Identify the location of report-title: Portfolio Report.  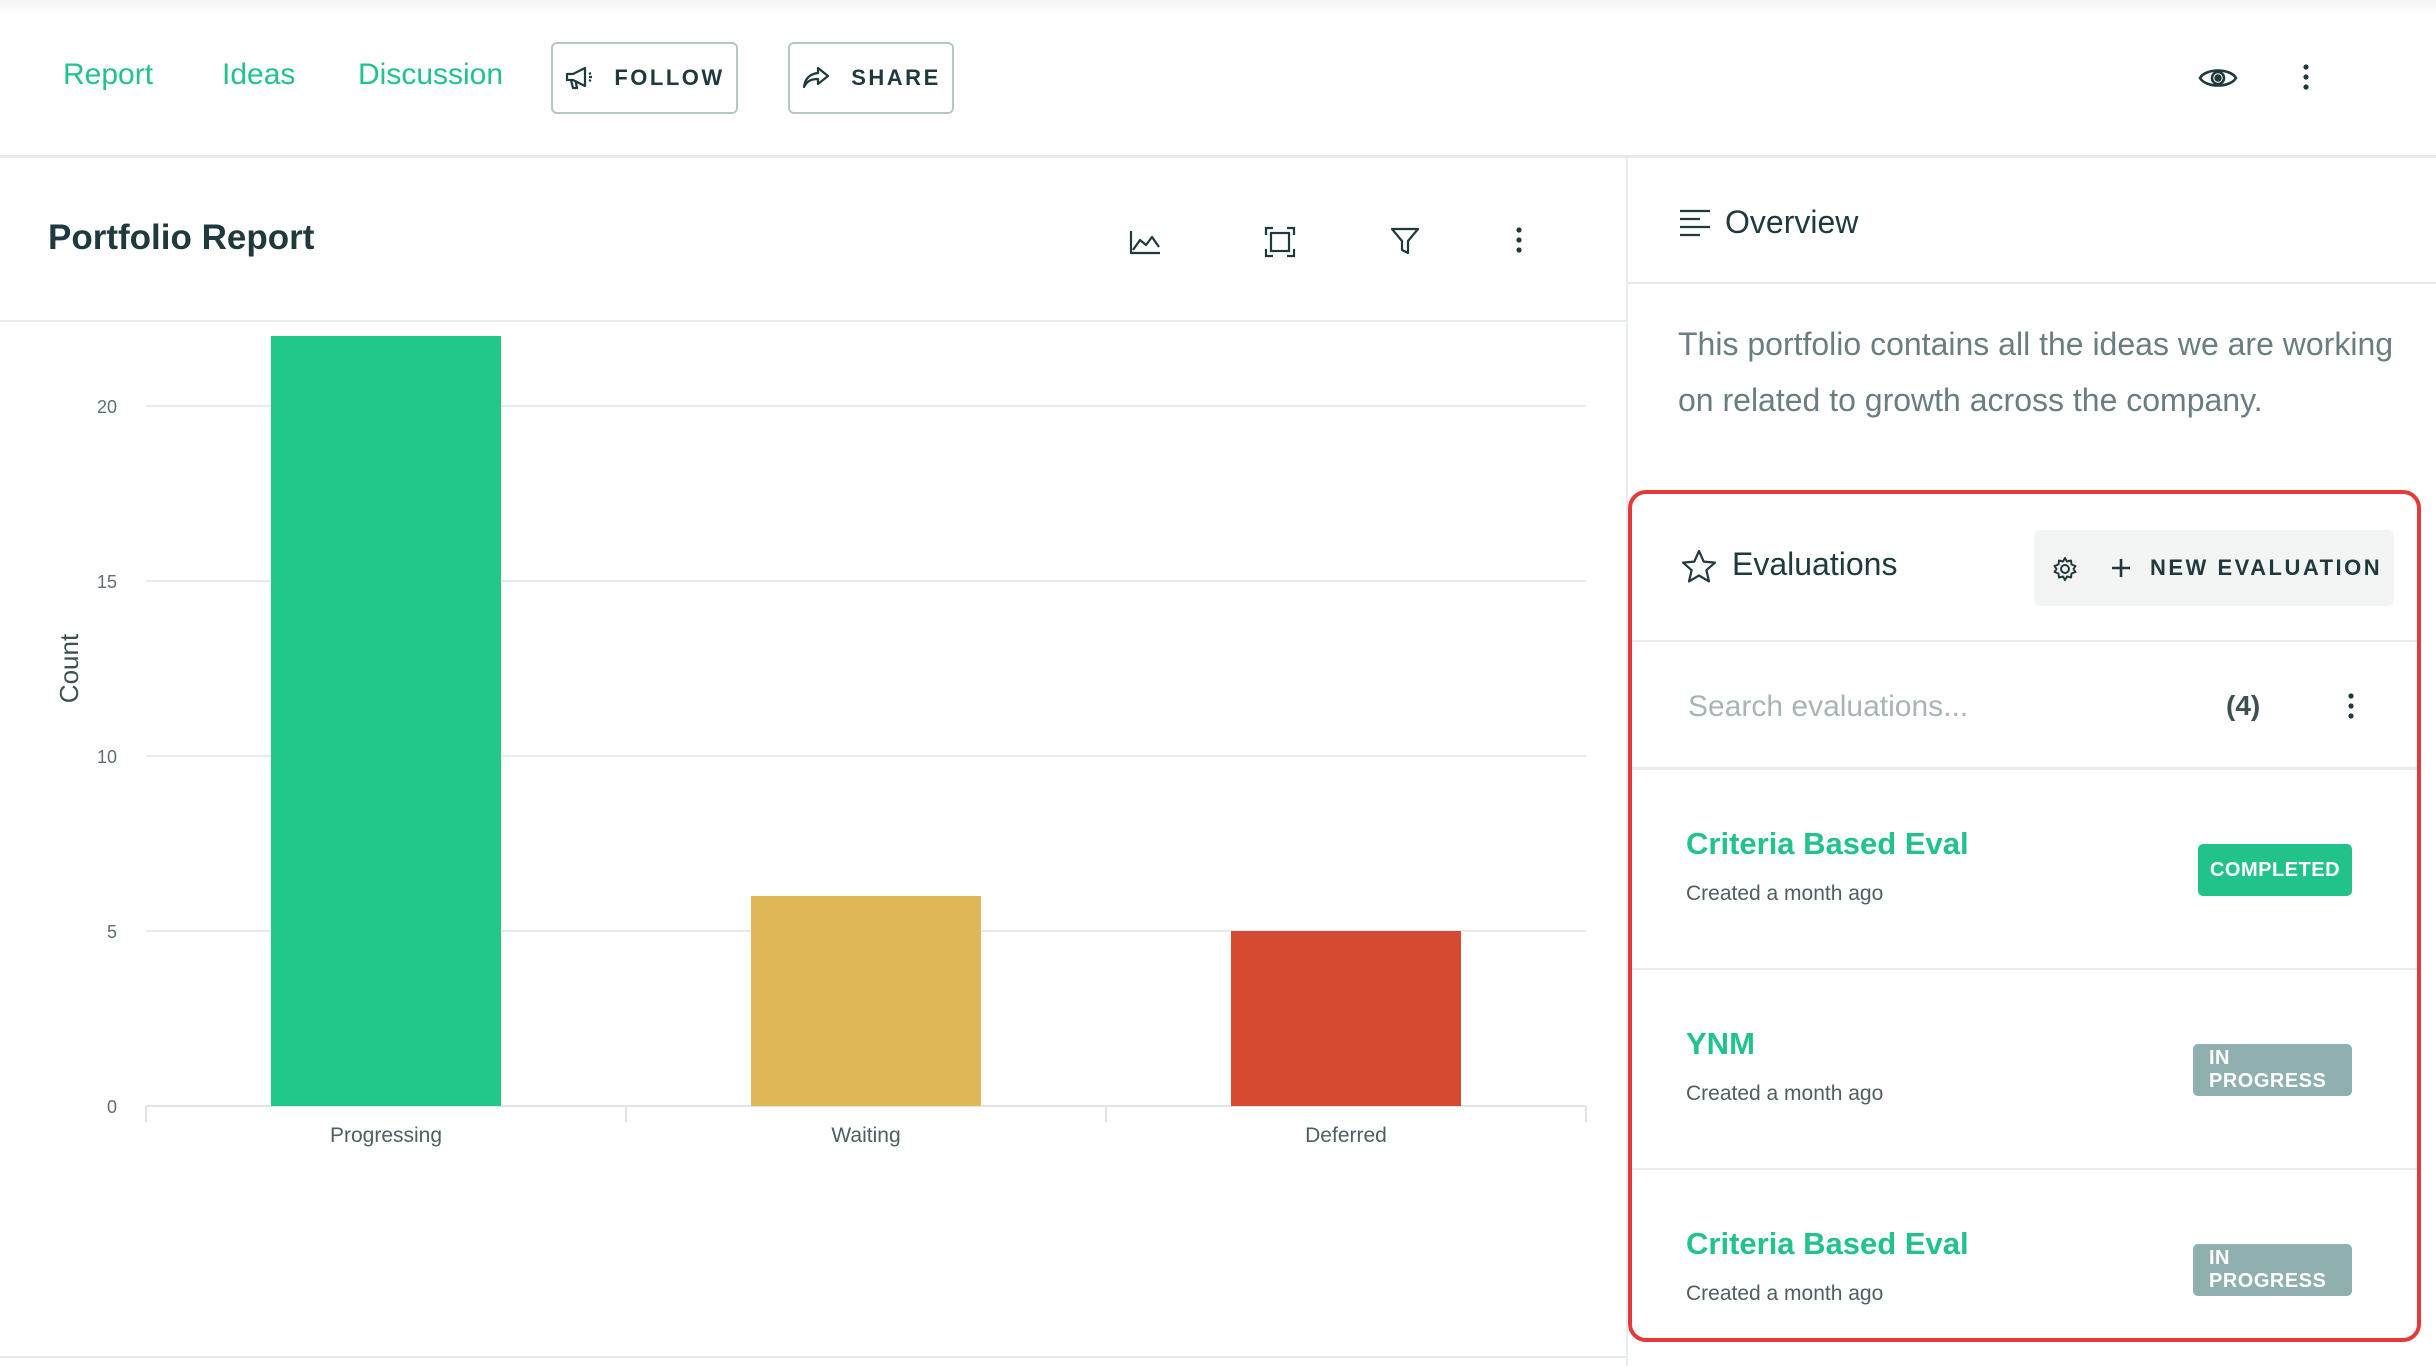
(181, 237).